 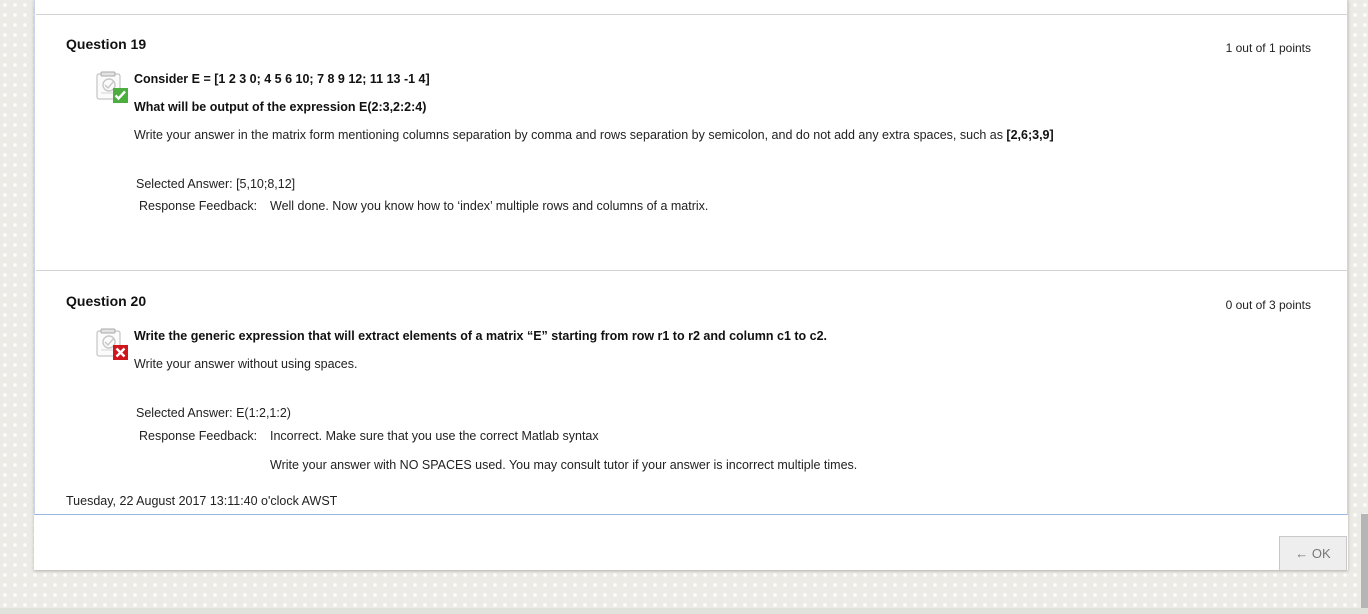 What do you see at coordinates (263, 413) in the screenshot?
I see `selected-answer-value: E(1:2,1:2)` at bounding box center [263, 413].